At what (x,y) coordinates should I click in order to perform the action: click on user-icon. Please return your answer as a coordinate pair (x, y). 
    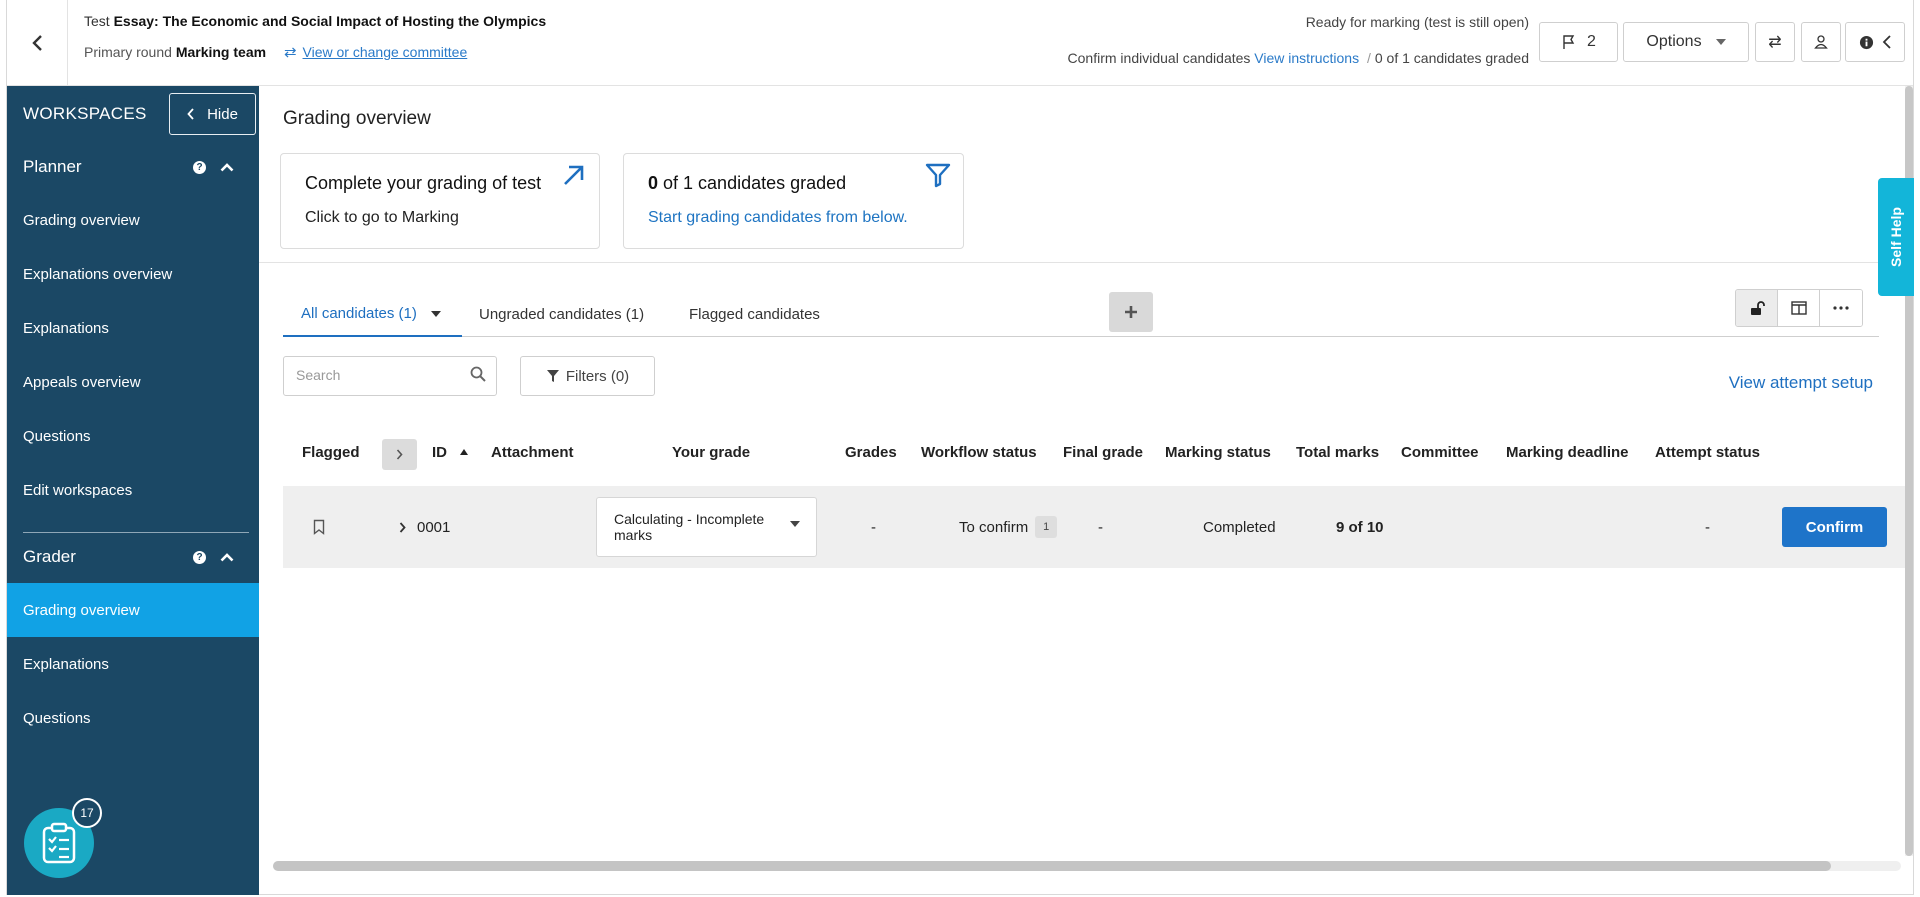
    Looking at the image, I should click on (1821, 42).